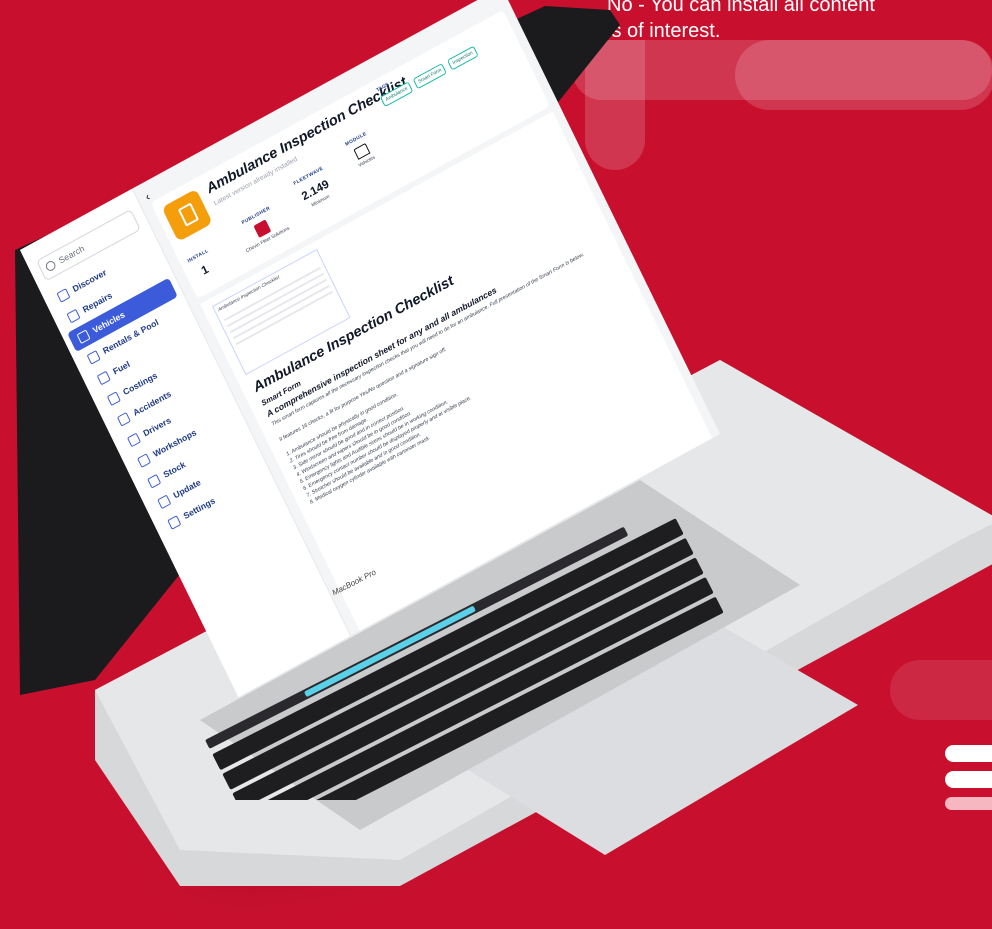 Image resolution: width=992 pixels, height=929 pixels. Describe the element at coordinates (93, 357) in the screenshot. I see `key-icon` at that location.